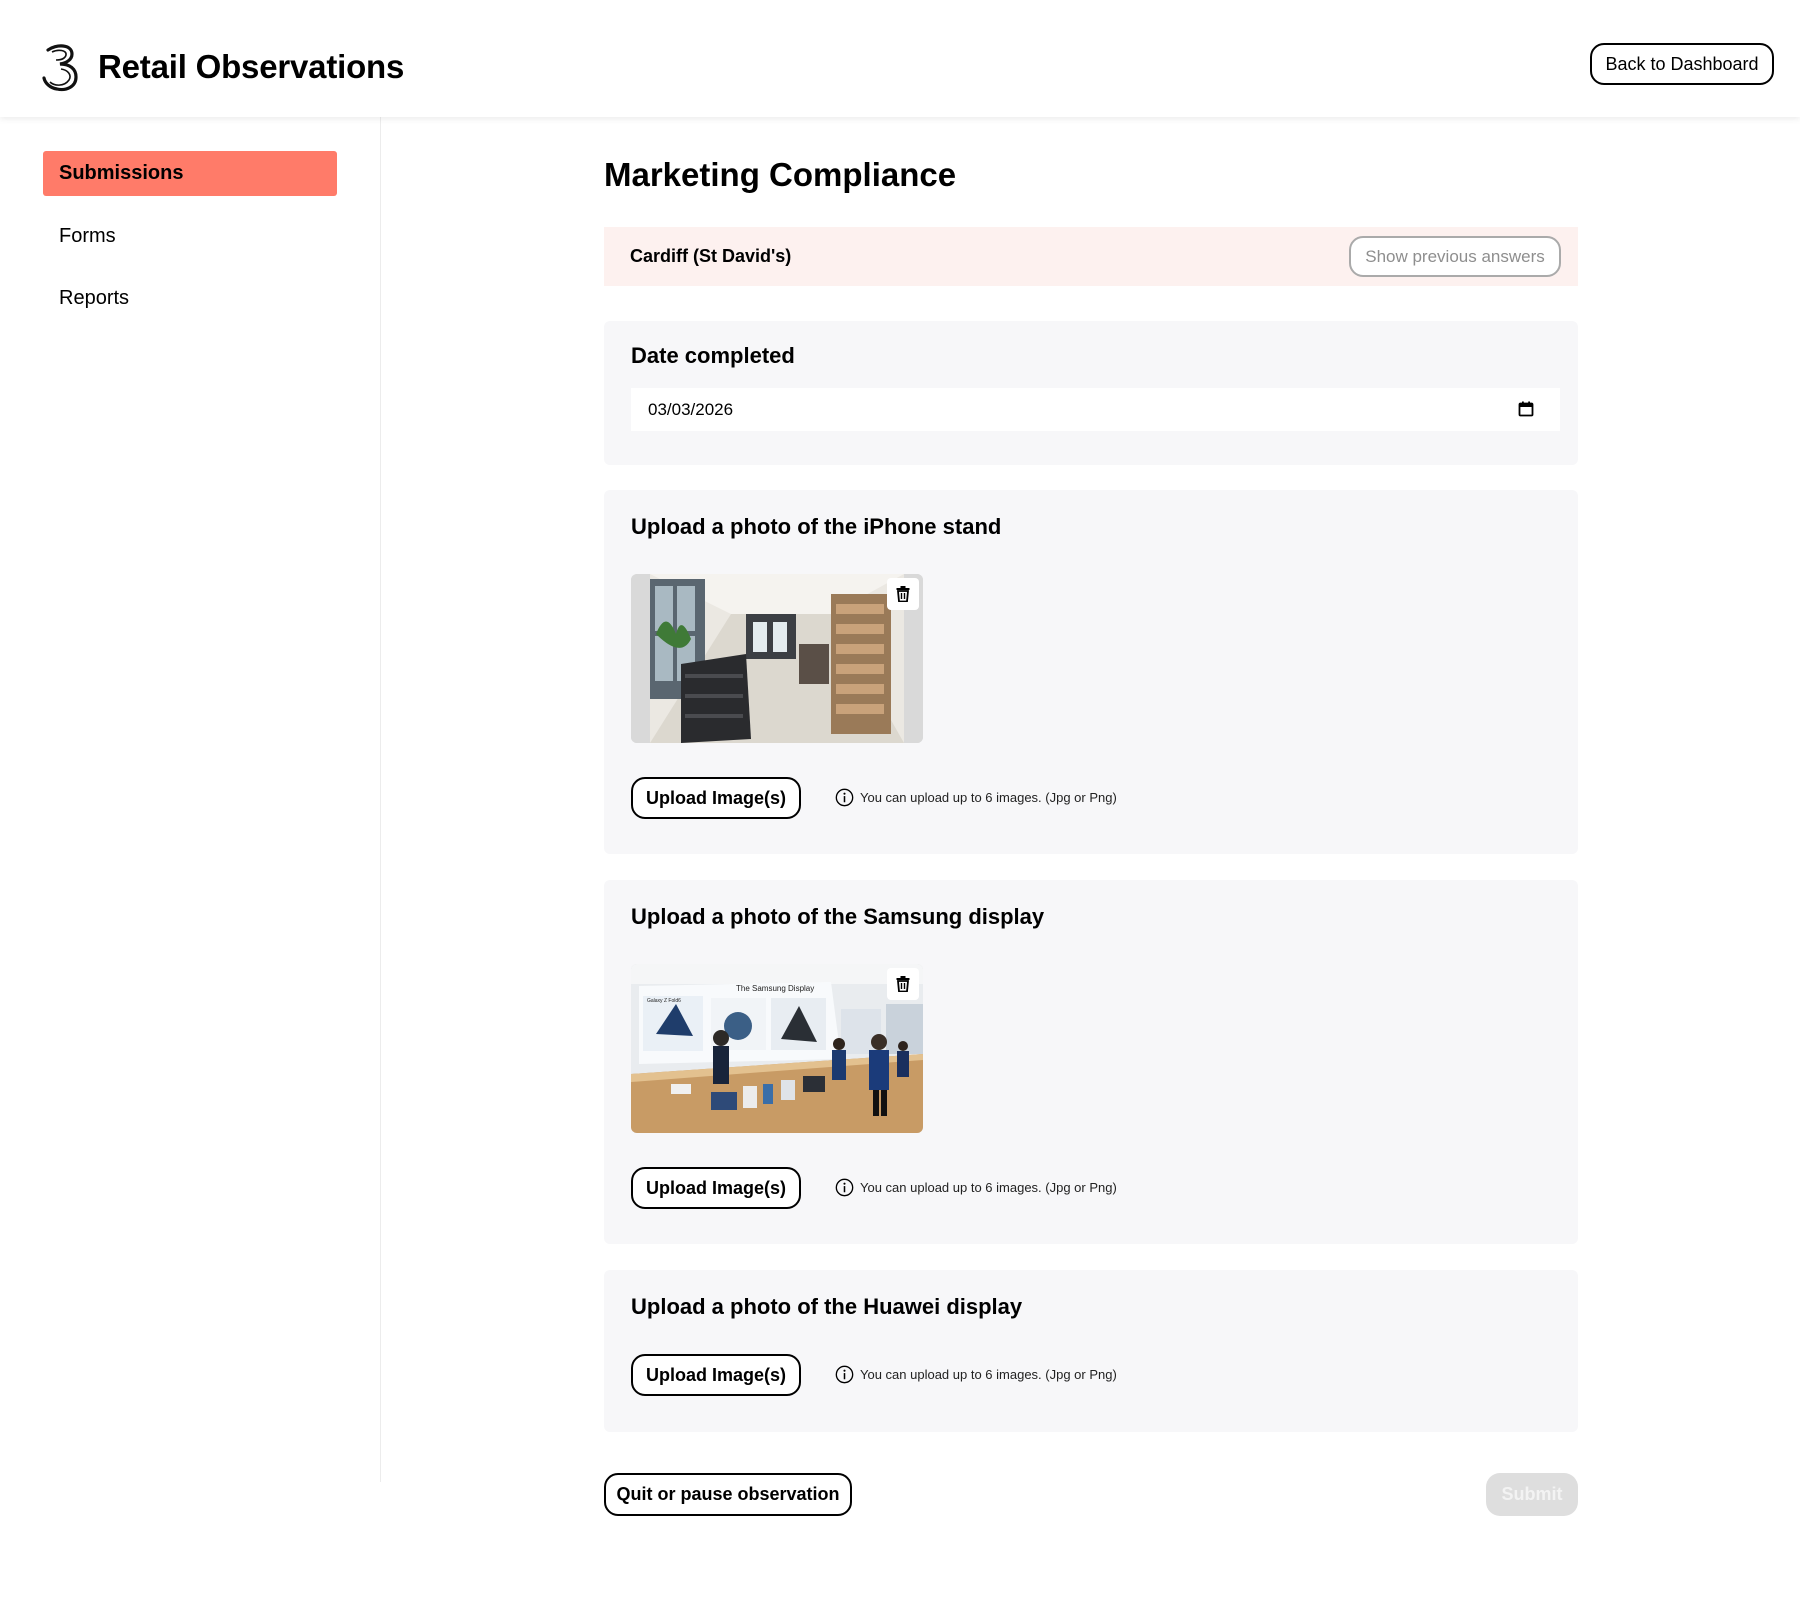  Describe the element at coordinates (1526, 409) in the screenshot. I see `calendar-icon` at that location.